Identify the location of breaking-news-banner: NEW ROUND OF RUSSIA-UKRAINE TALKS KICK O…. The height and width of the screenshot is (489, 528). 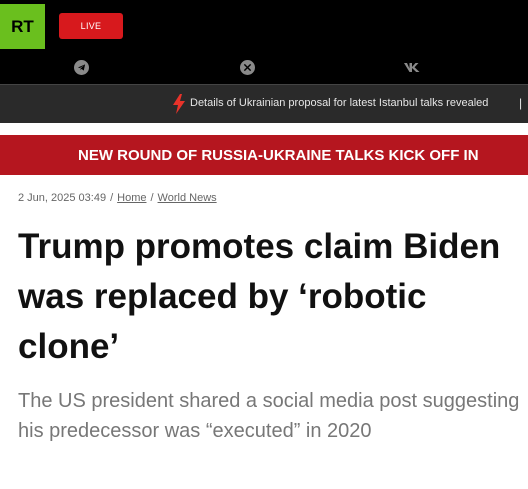
(264, 155).